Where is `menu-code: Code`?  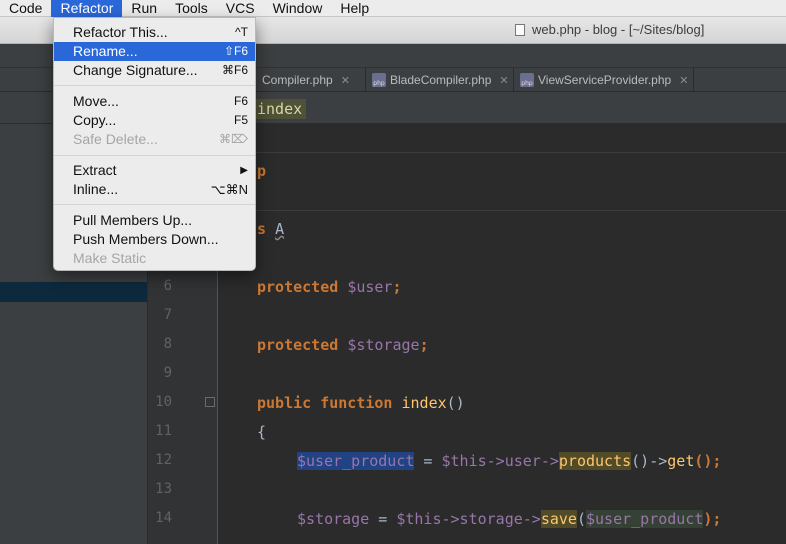
menu-code: Code is located at coordinates (25, 8).